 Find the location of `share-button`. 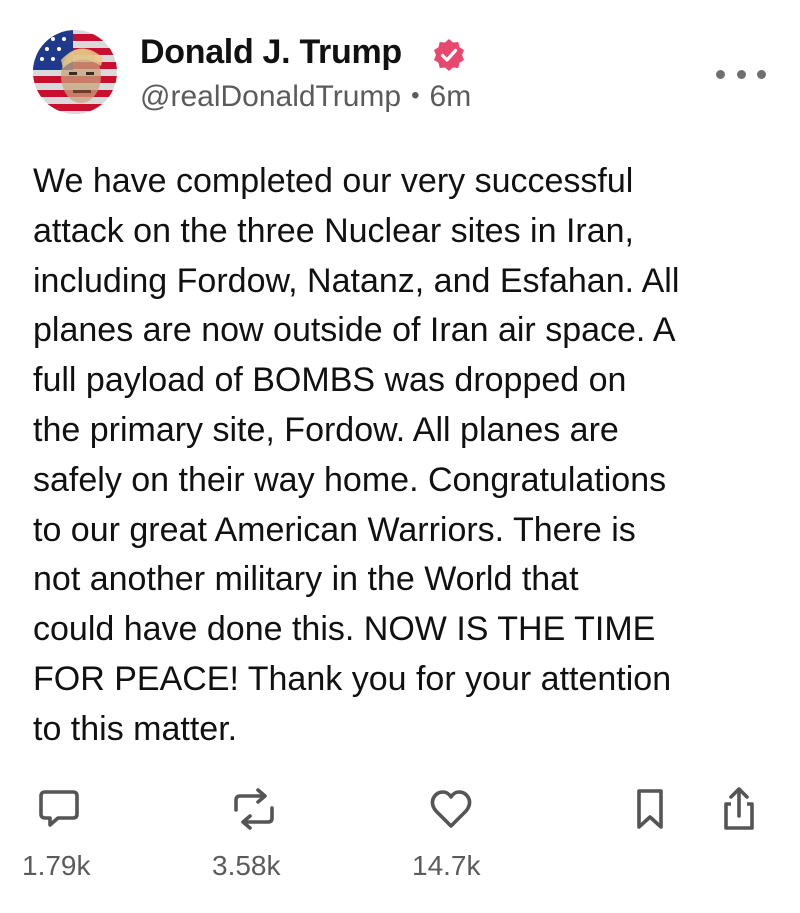

share-button is located at coordinates (741, 809).